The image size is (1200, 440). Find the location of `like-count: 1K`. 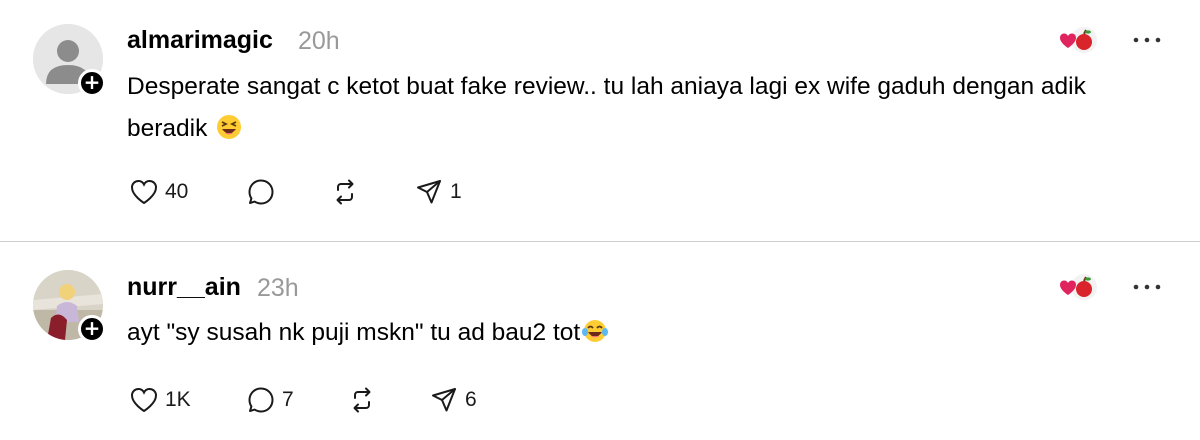

like-count: 1K is located at coordinates (178, 399).